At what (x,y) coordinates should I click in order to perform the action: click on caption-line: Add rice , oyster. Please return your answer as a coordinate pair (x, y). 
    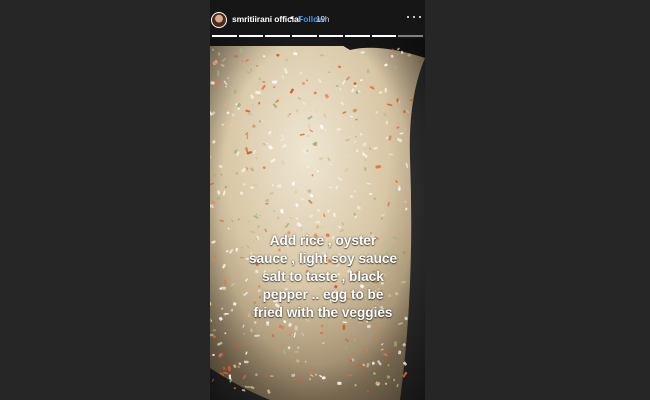
    Looking at the image, I should click on (323, 240).